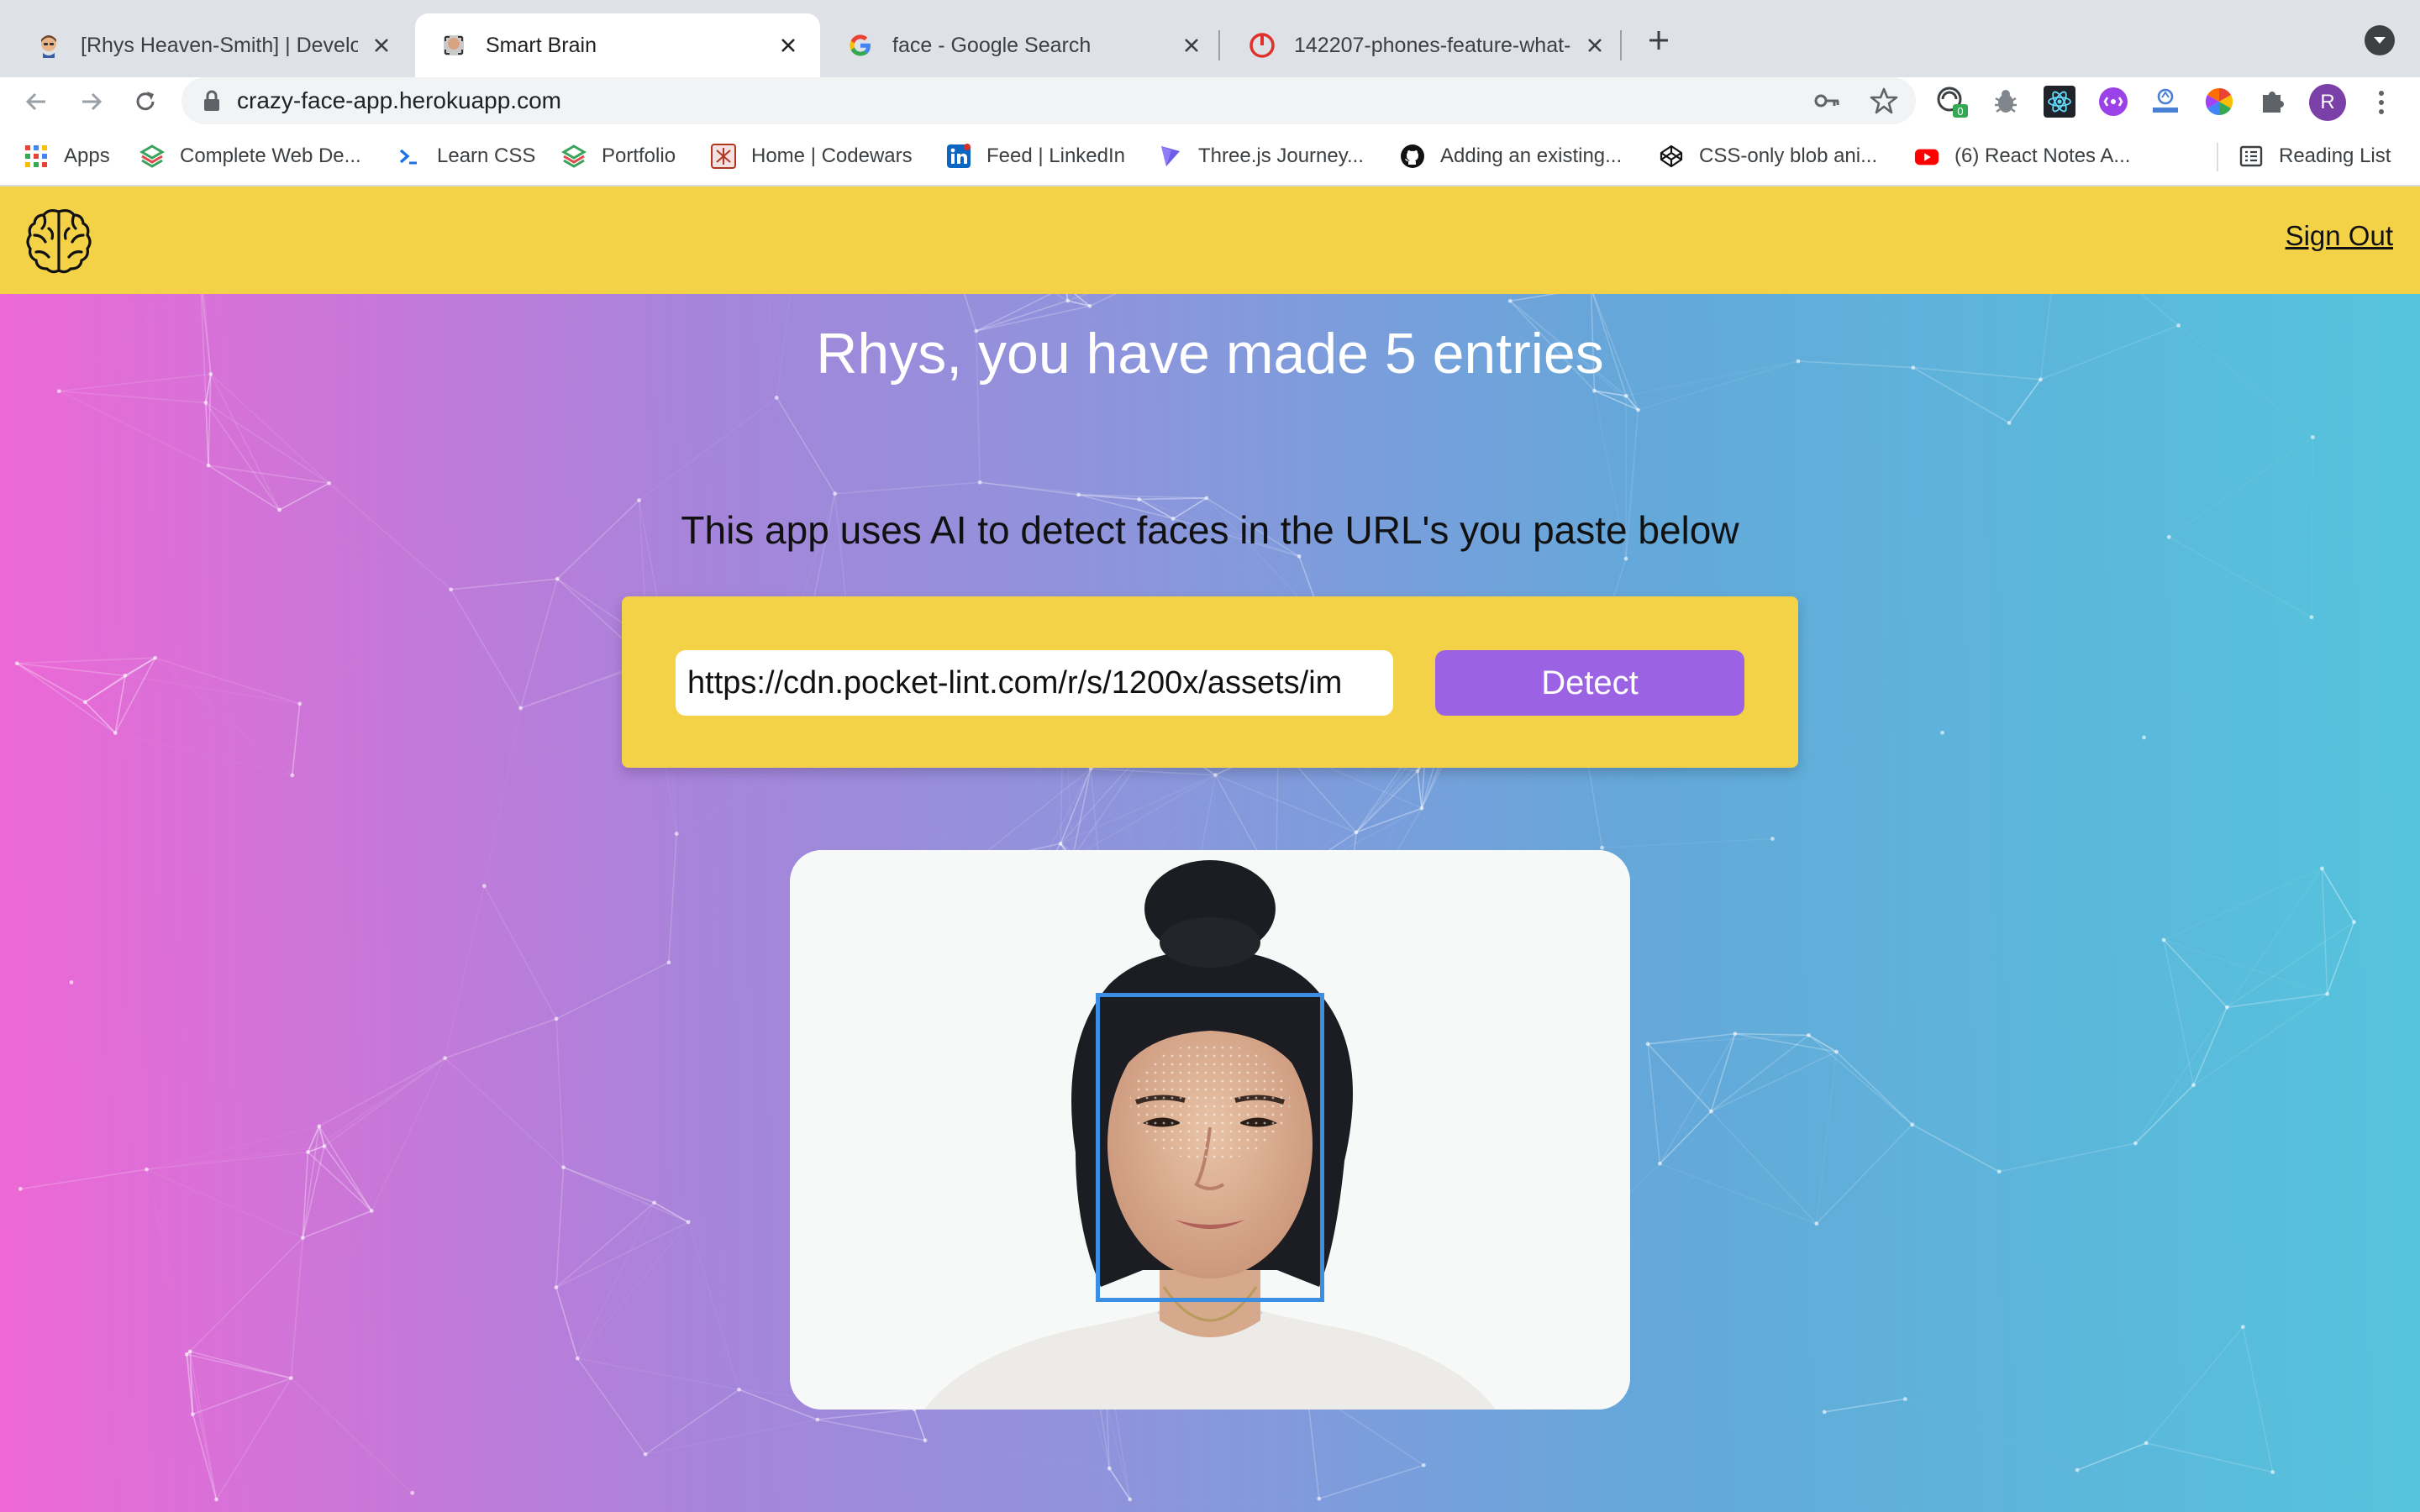 The image size is (2420, 1512). I want to click on threejs-icon, so click(1170, 156).